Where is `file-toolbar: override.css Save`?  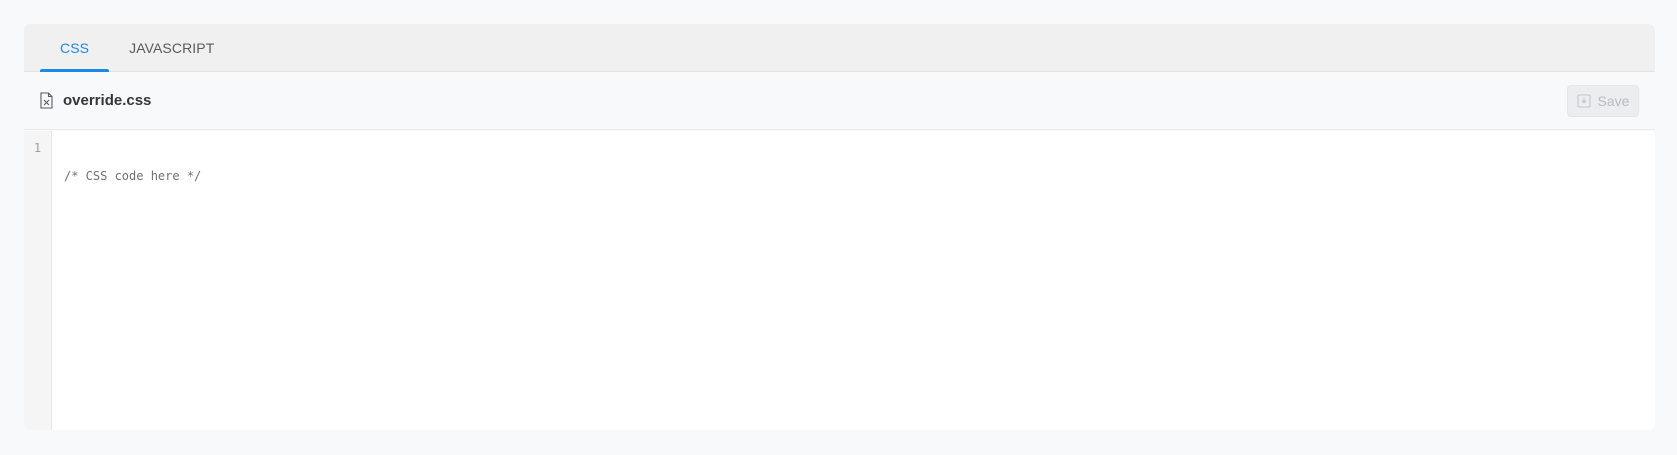
file-toolbar: override.css Save is located at coordinates (839, 101).